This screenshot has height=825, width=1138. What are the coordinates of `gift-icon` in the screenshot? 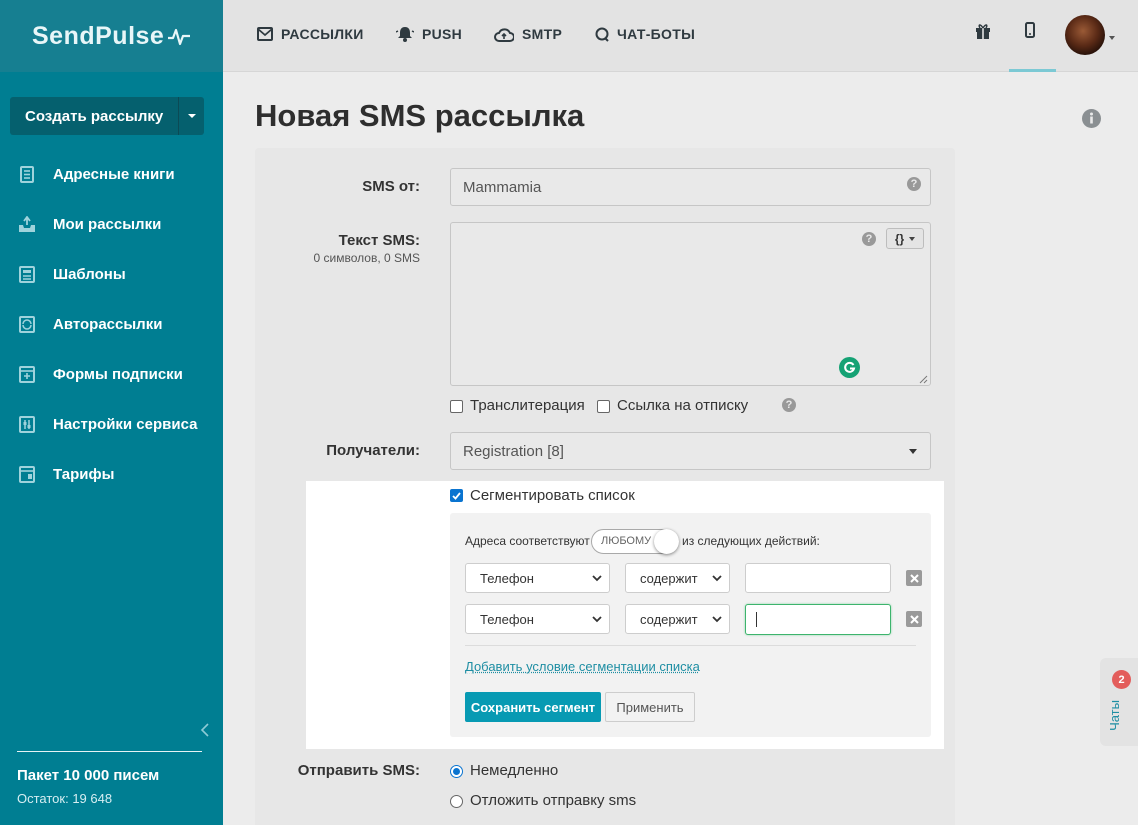 It's located at (983, 31).